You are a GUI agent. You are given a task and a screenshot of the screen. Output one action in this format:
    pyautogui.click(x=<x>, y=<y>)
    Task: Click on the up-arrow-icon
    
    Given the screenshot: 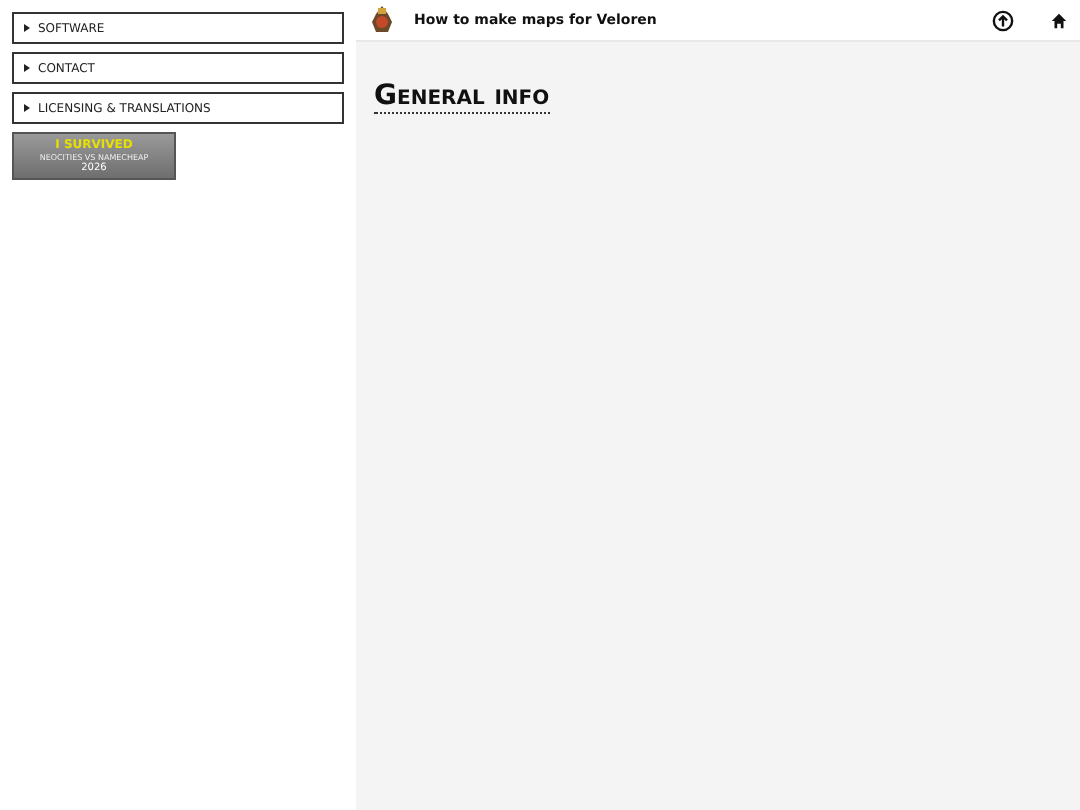 What is the action you would take?
    pyautogui.click(x=1003, y=20)
    